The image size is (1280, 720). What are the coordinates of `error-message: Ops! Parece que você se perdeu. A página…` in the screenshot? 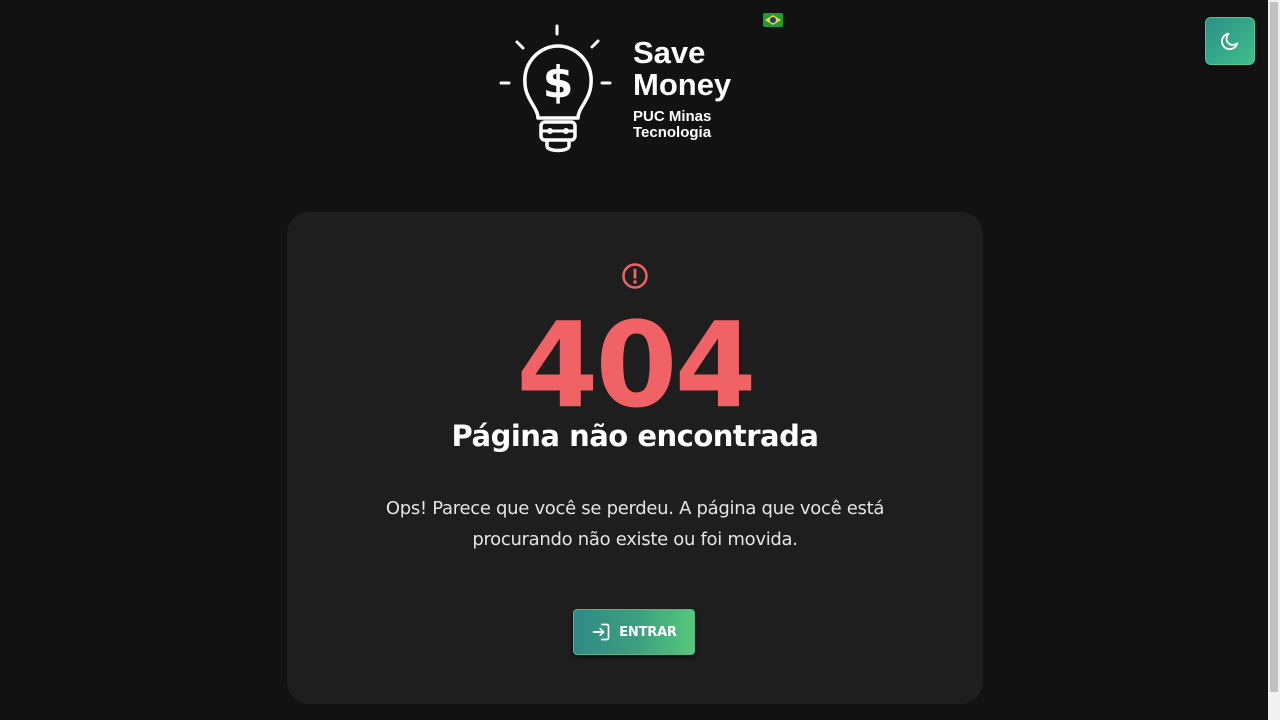 It's located at (635, 524).